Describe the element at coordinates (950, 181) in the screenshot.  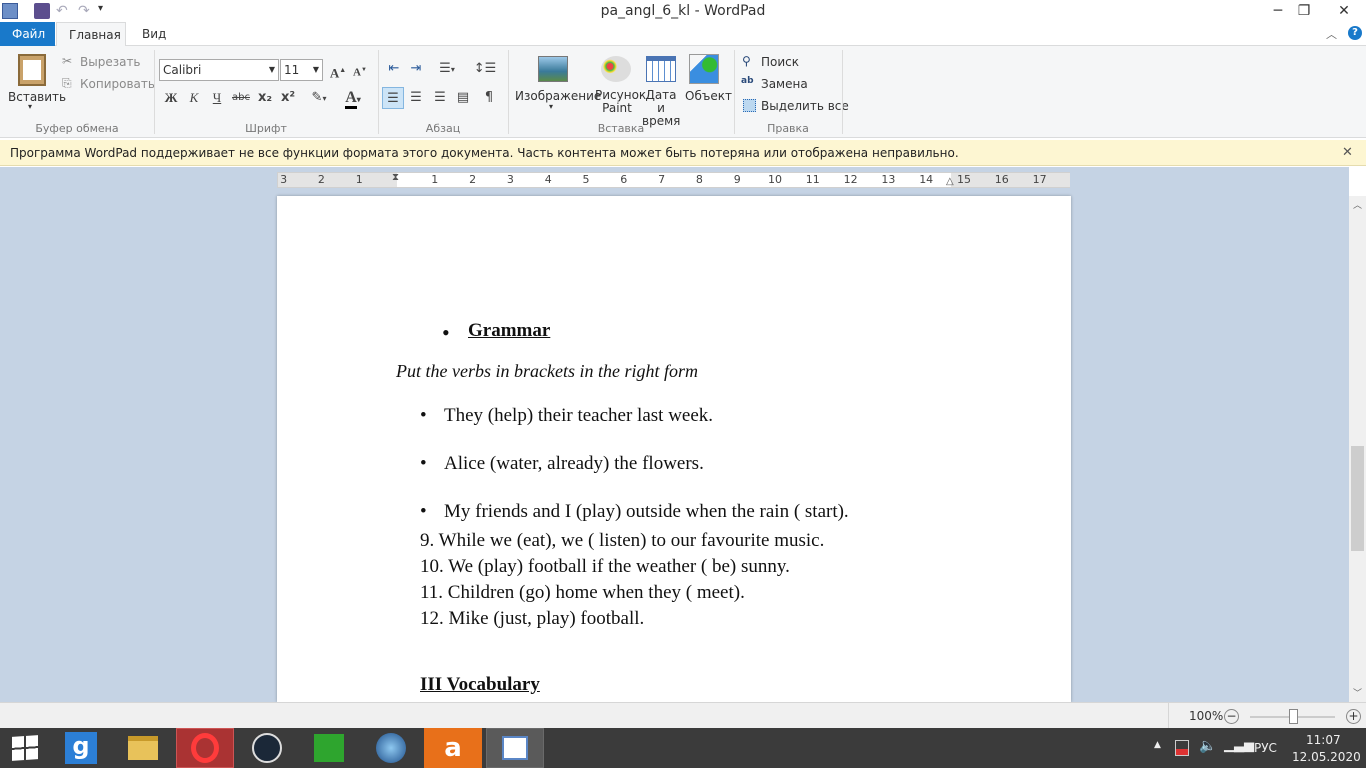
I see `right-indent-marker-icon: △` at that location.